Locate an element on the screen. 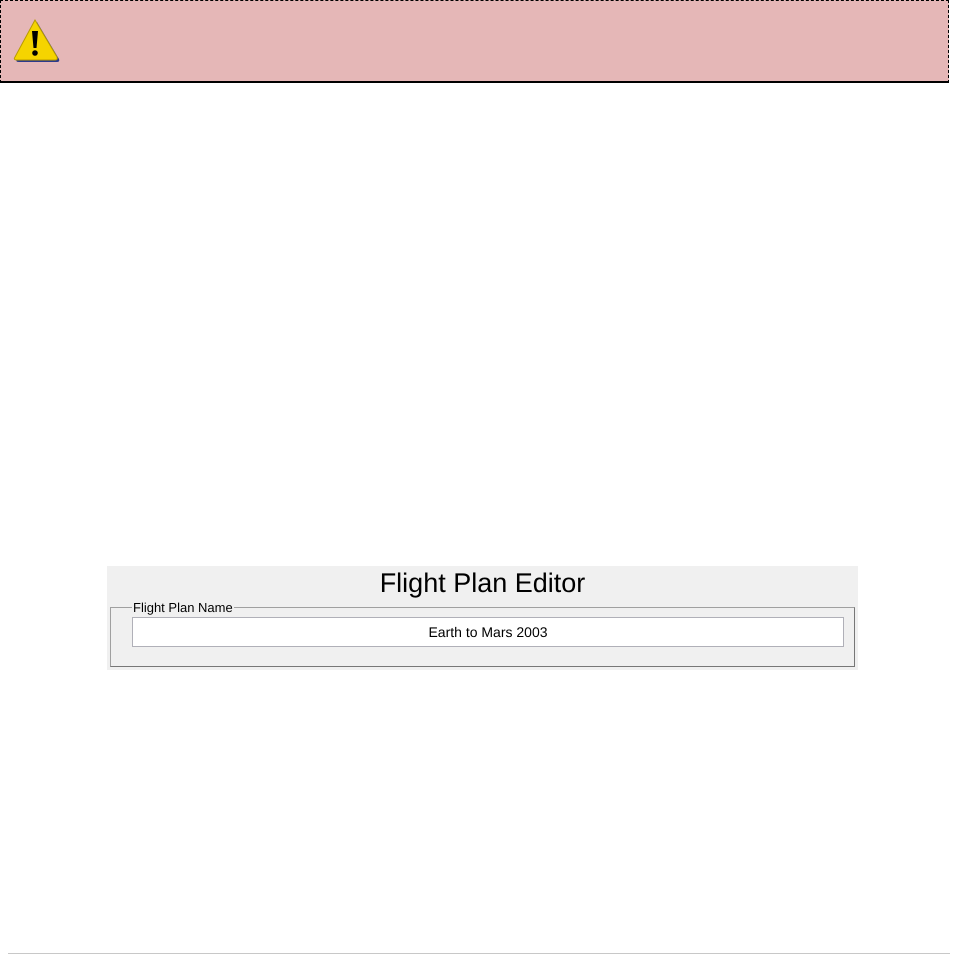 The image size is (960, 957). warning-icon is located at coordinates (37, 41).